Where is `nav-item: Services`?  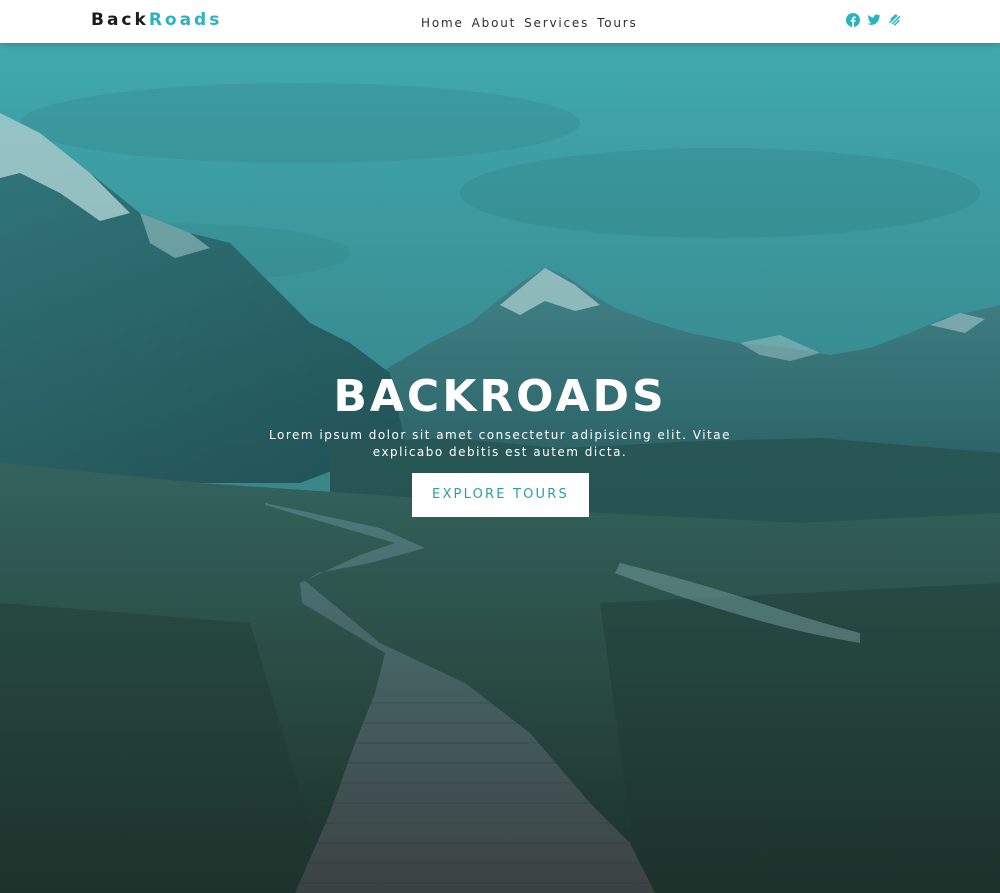
nav-item: Services is located at coordinates (556, 22).